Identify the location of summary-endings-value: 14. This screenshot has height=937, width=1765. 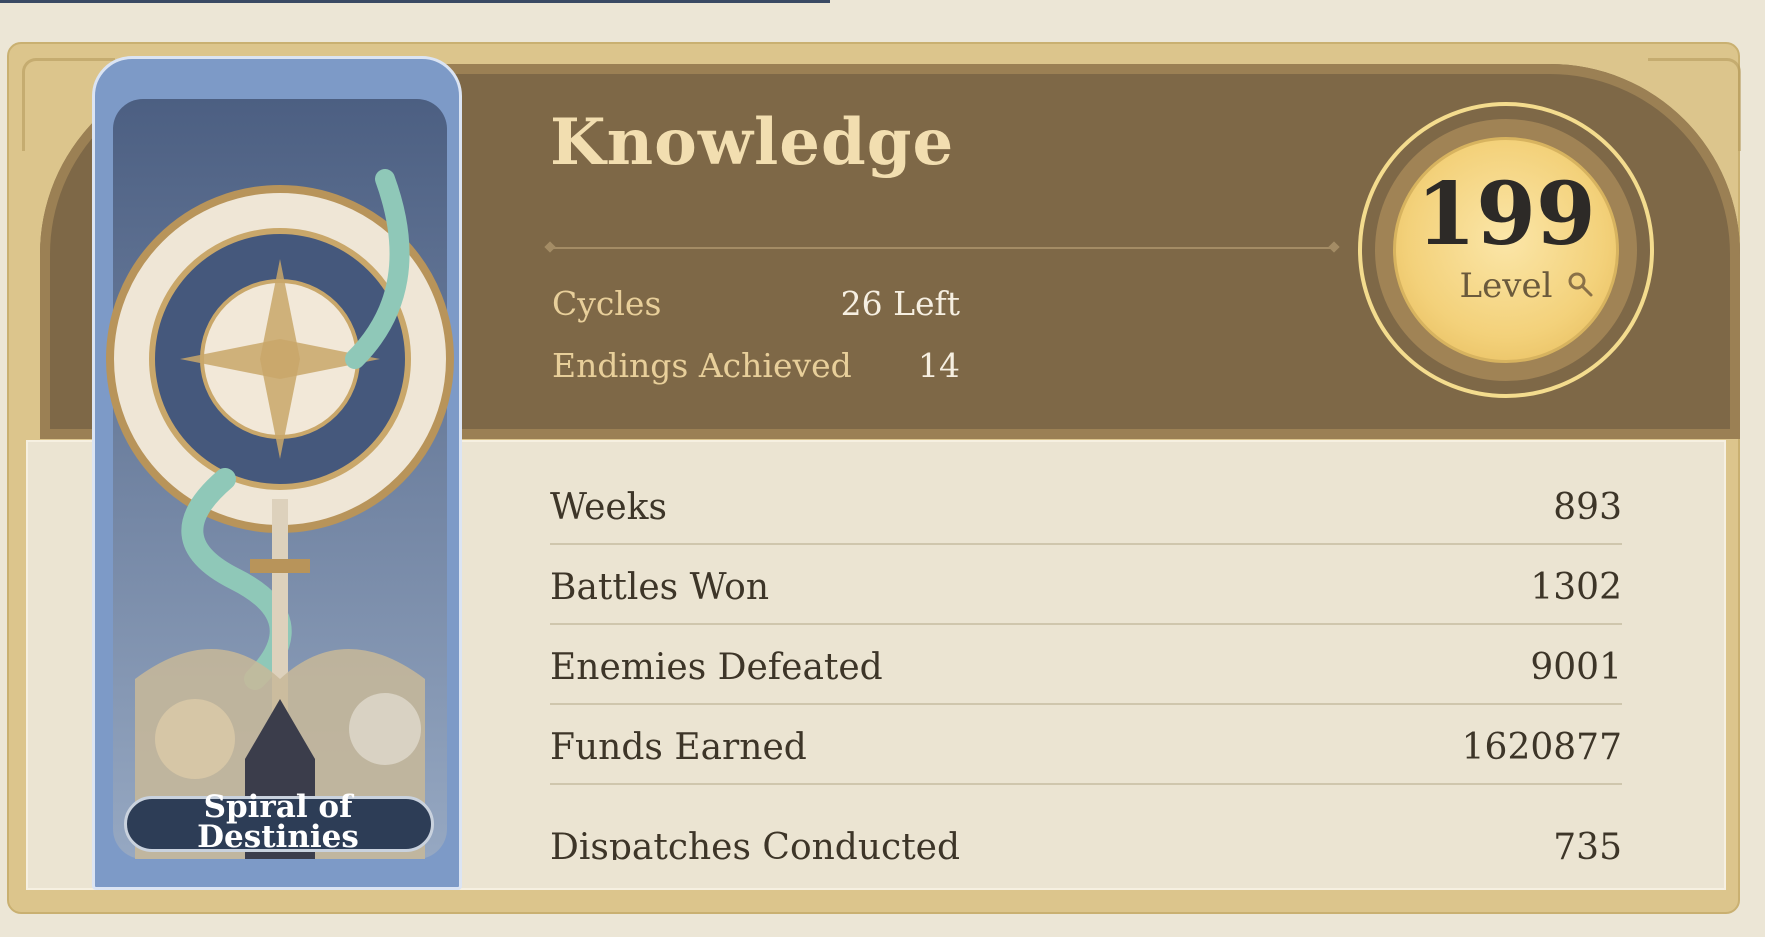
(939, 365).